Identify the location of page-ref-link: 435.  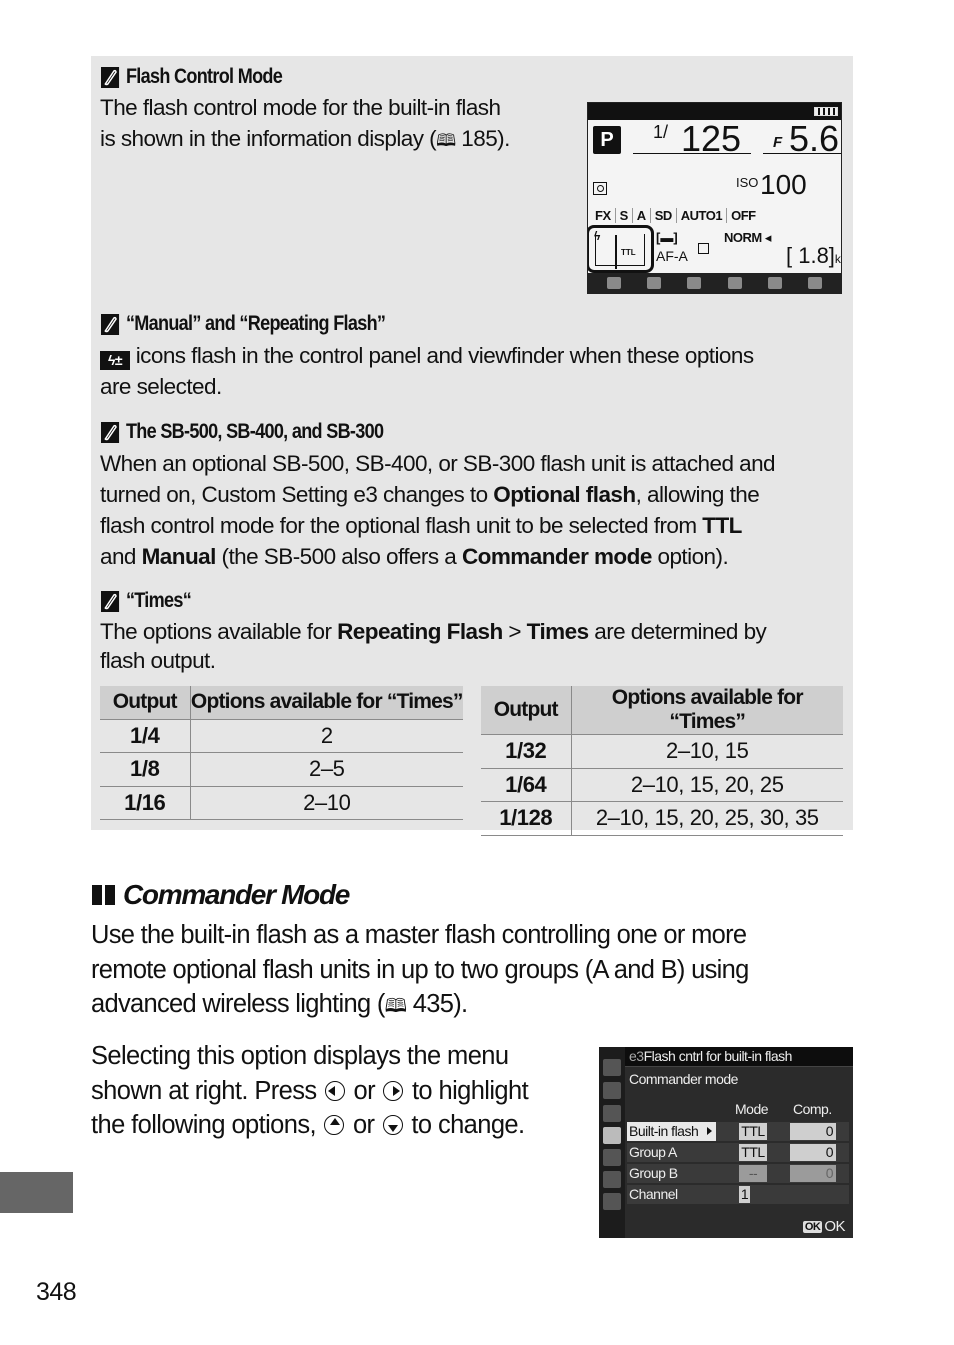
(433, 1004).